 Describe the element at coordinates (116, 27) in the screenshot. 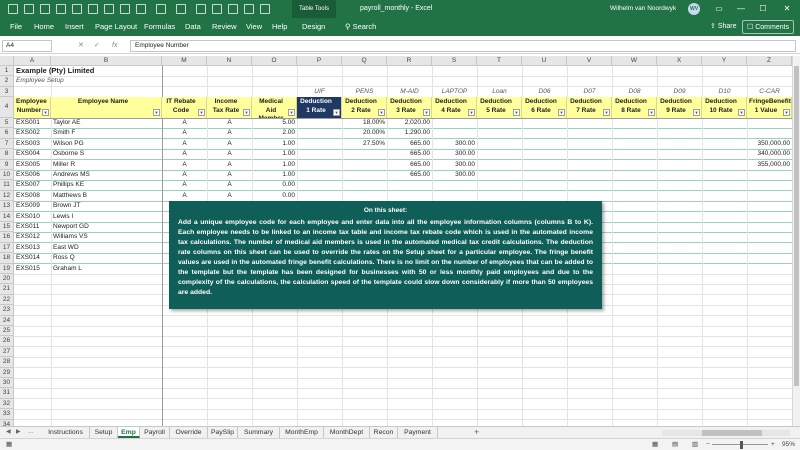

I see `tab-page-layout: Page Layout` at that location.